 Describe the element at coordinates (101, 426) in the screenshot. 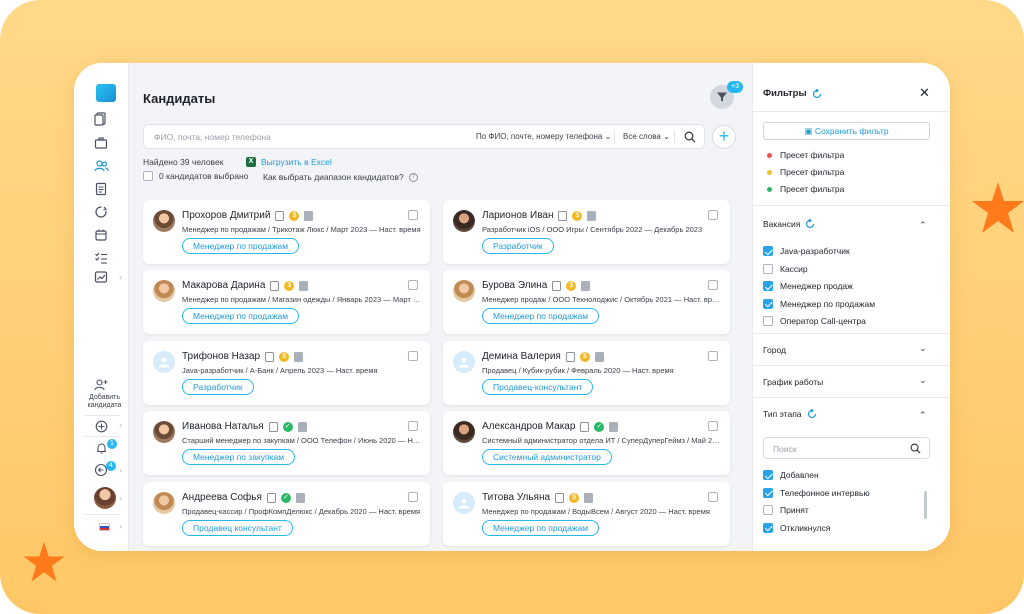

I see `add-circle-icon` at that location.